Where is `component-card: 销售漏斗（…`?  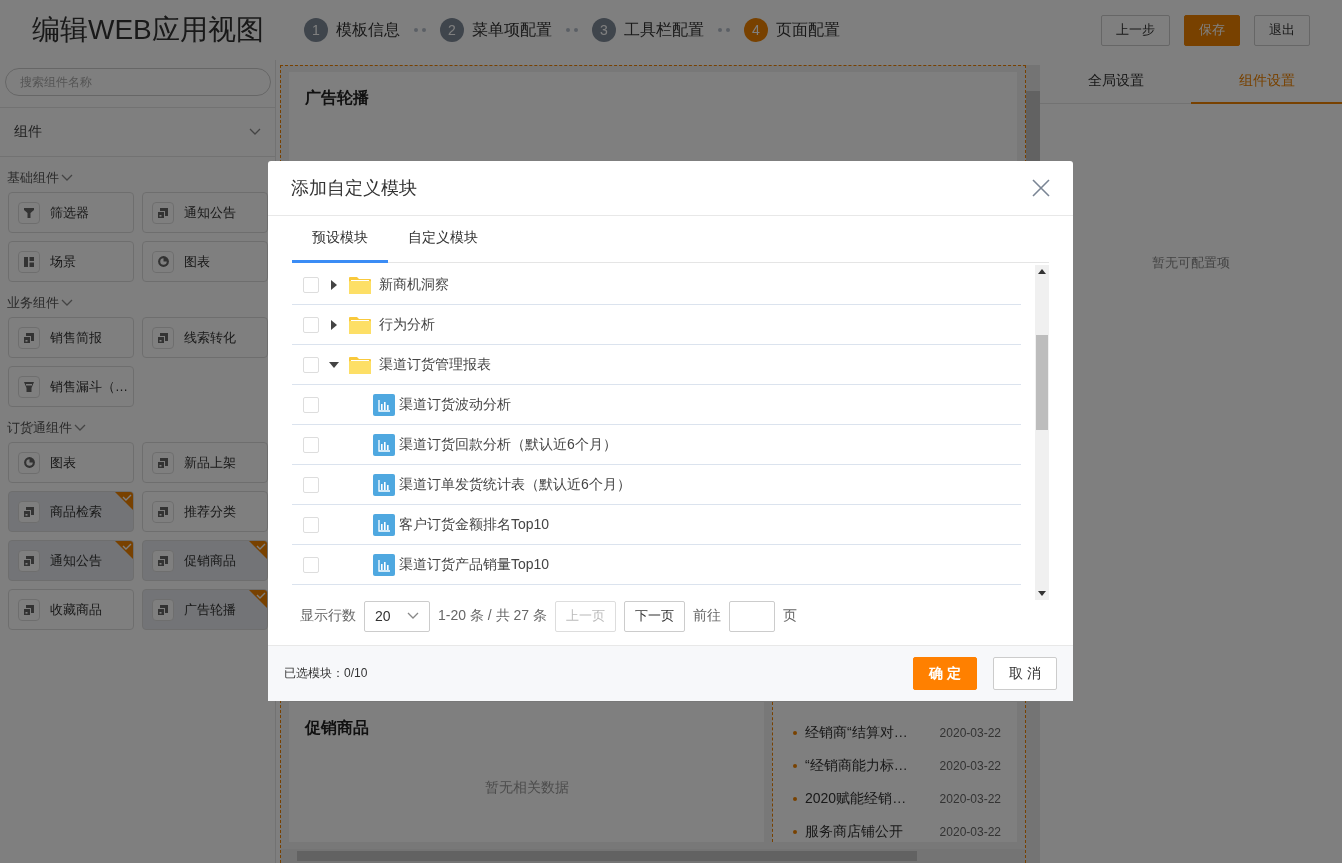
component-card: 销售漏斗（… is located at coordinates (71, 386).